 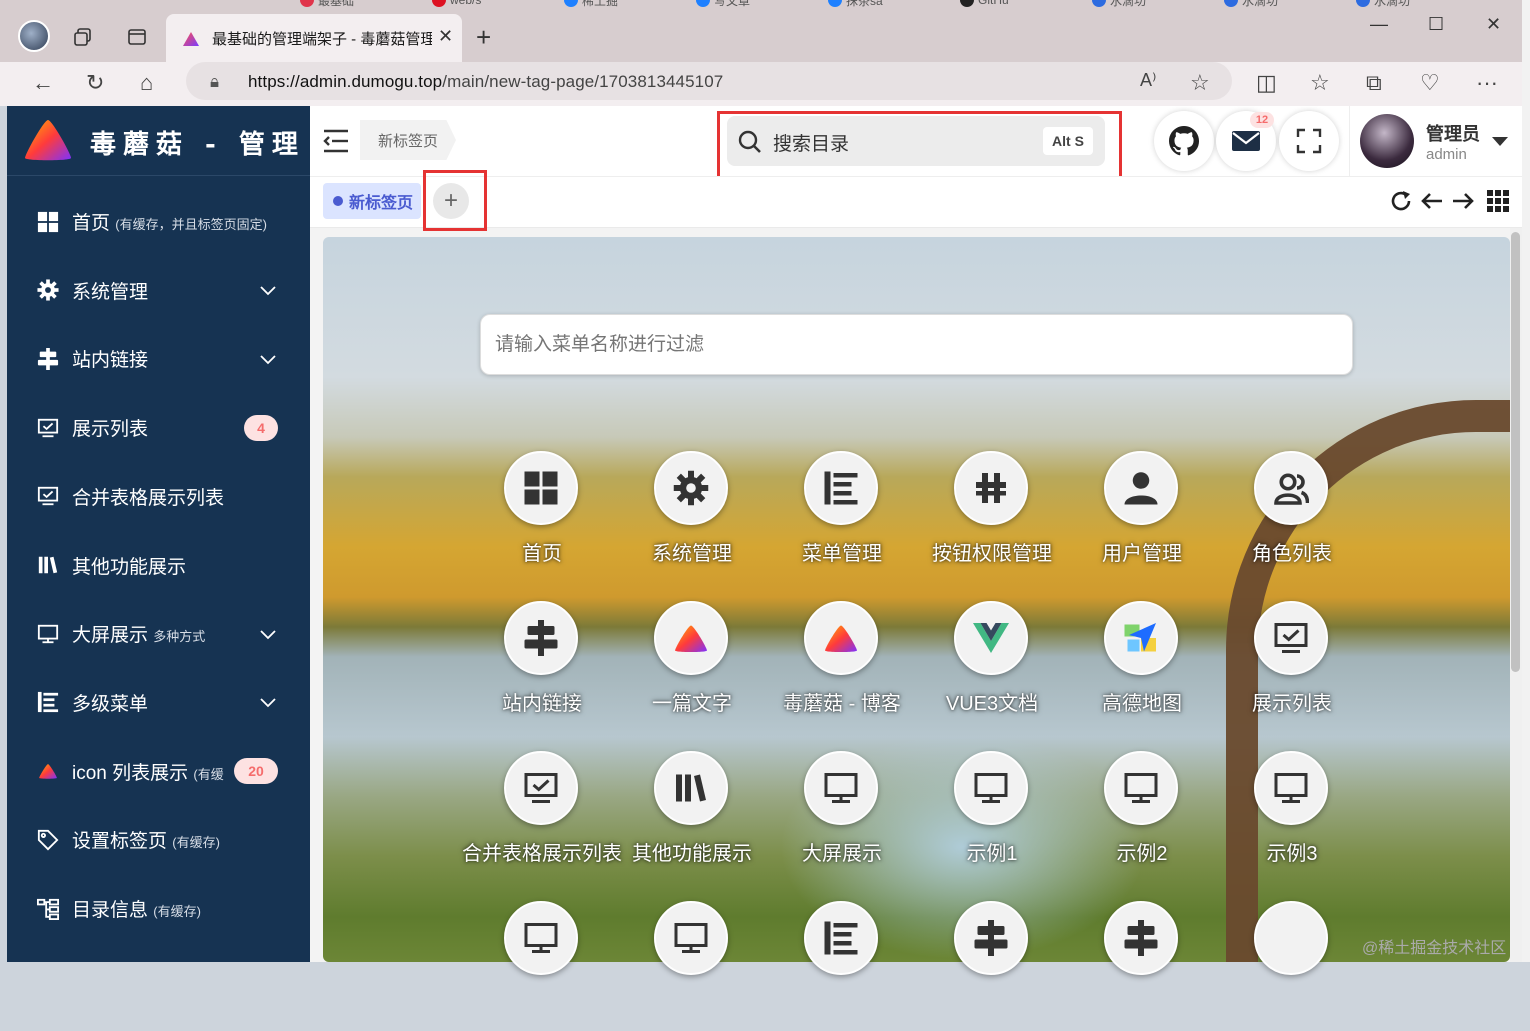 I want to click on sidebar-item-label: 其他功能展示, so click(x=129, y=567).